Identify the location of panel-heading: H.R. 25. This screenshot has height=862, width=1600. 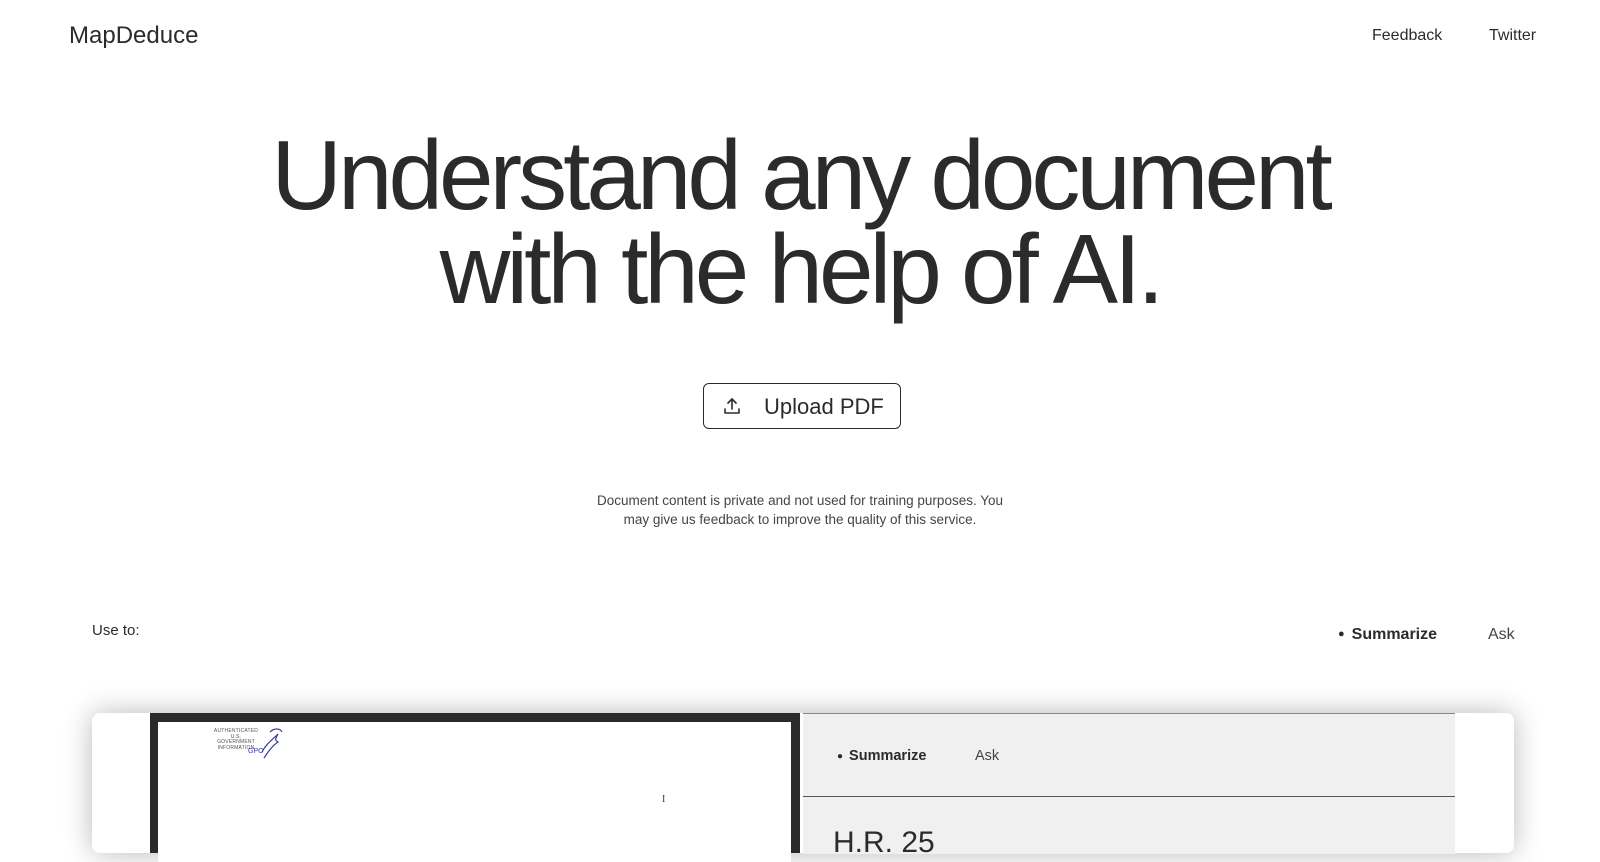
(884, 842).